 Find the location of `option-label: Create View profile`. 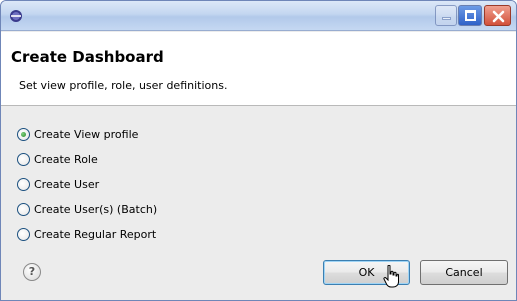

option-label: Create View profile is located at coordinates (86, 134).